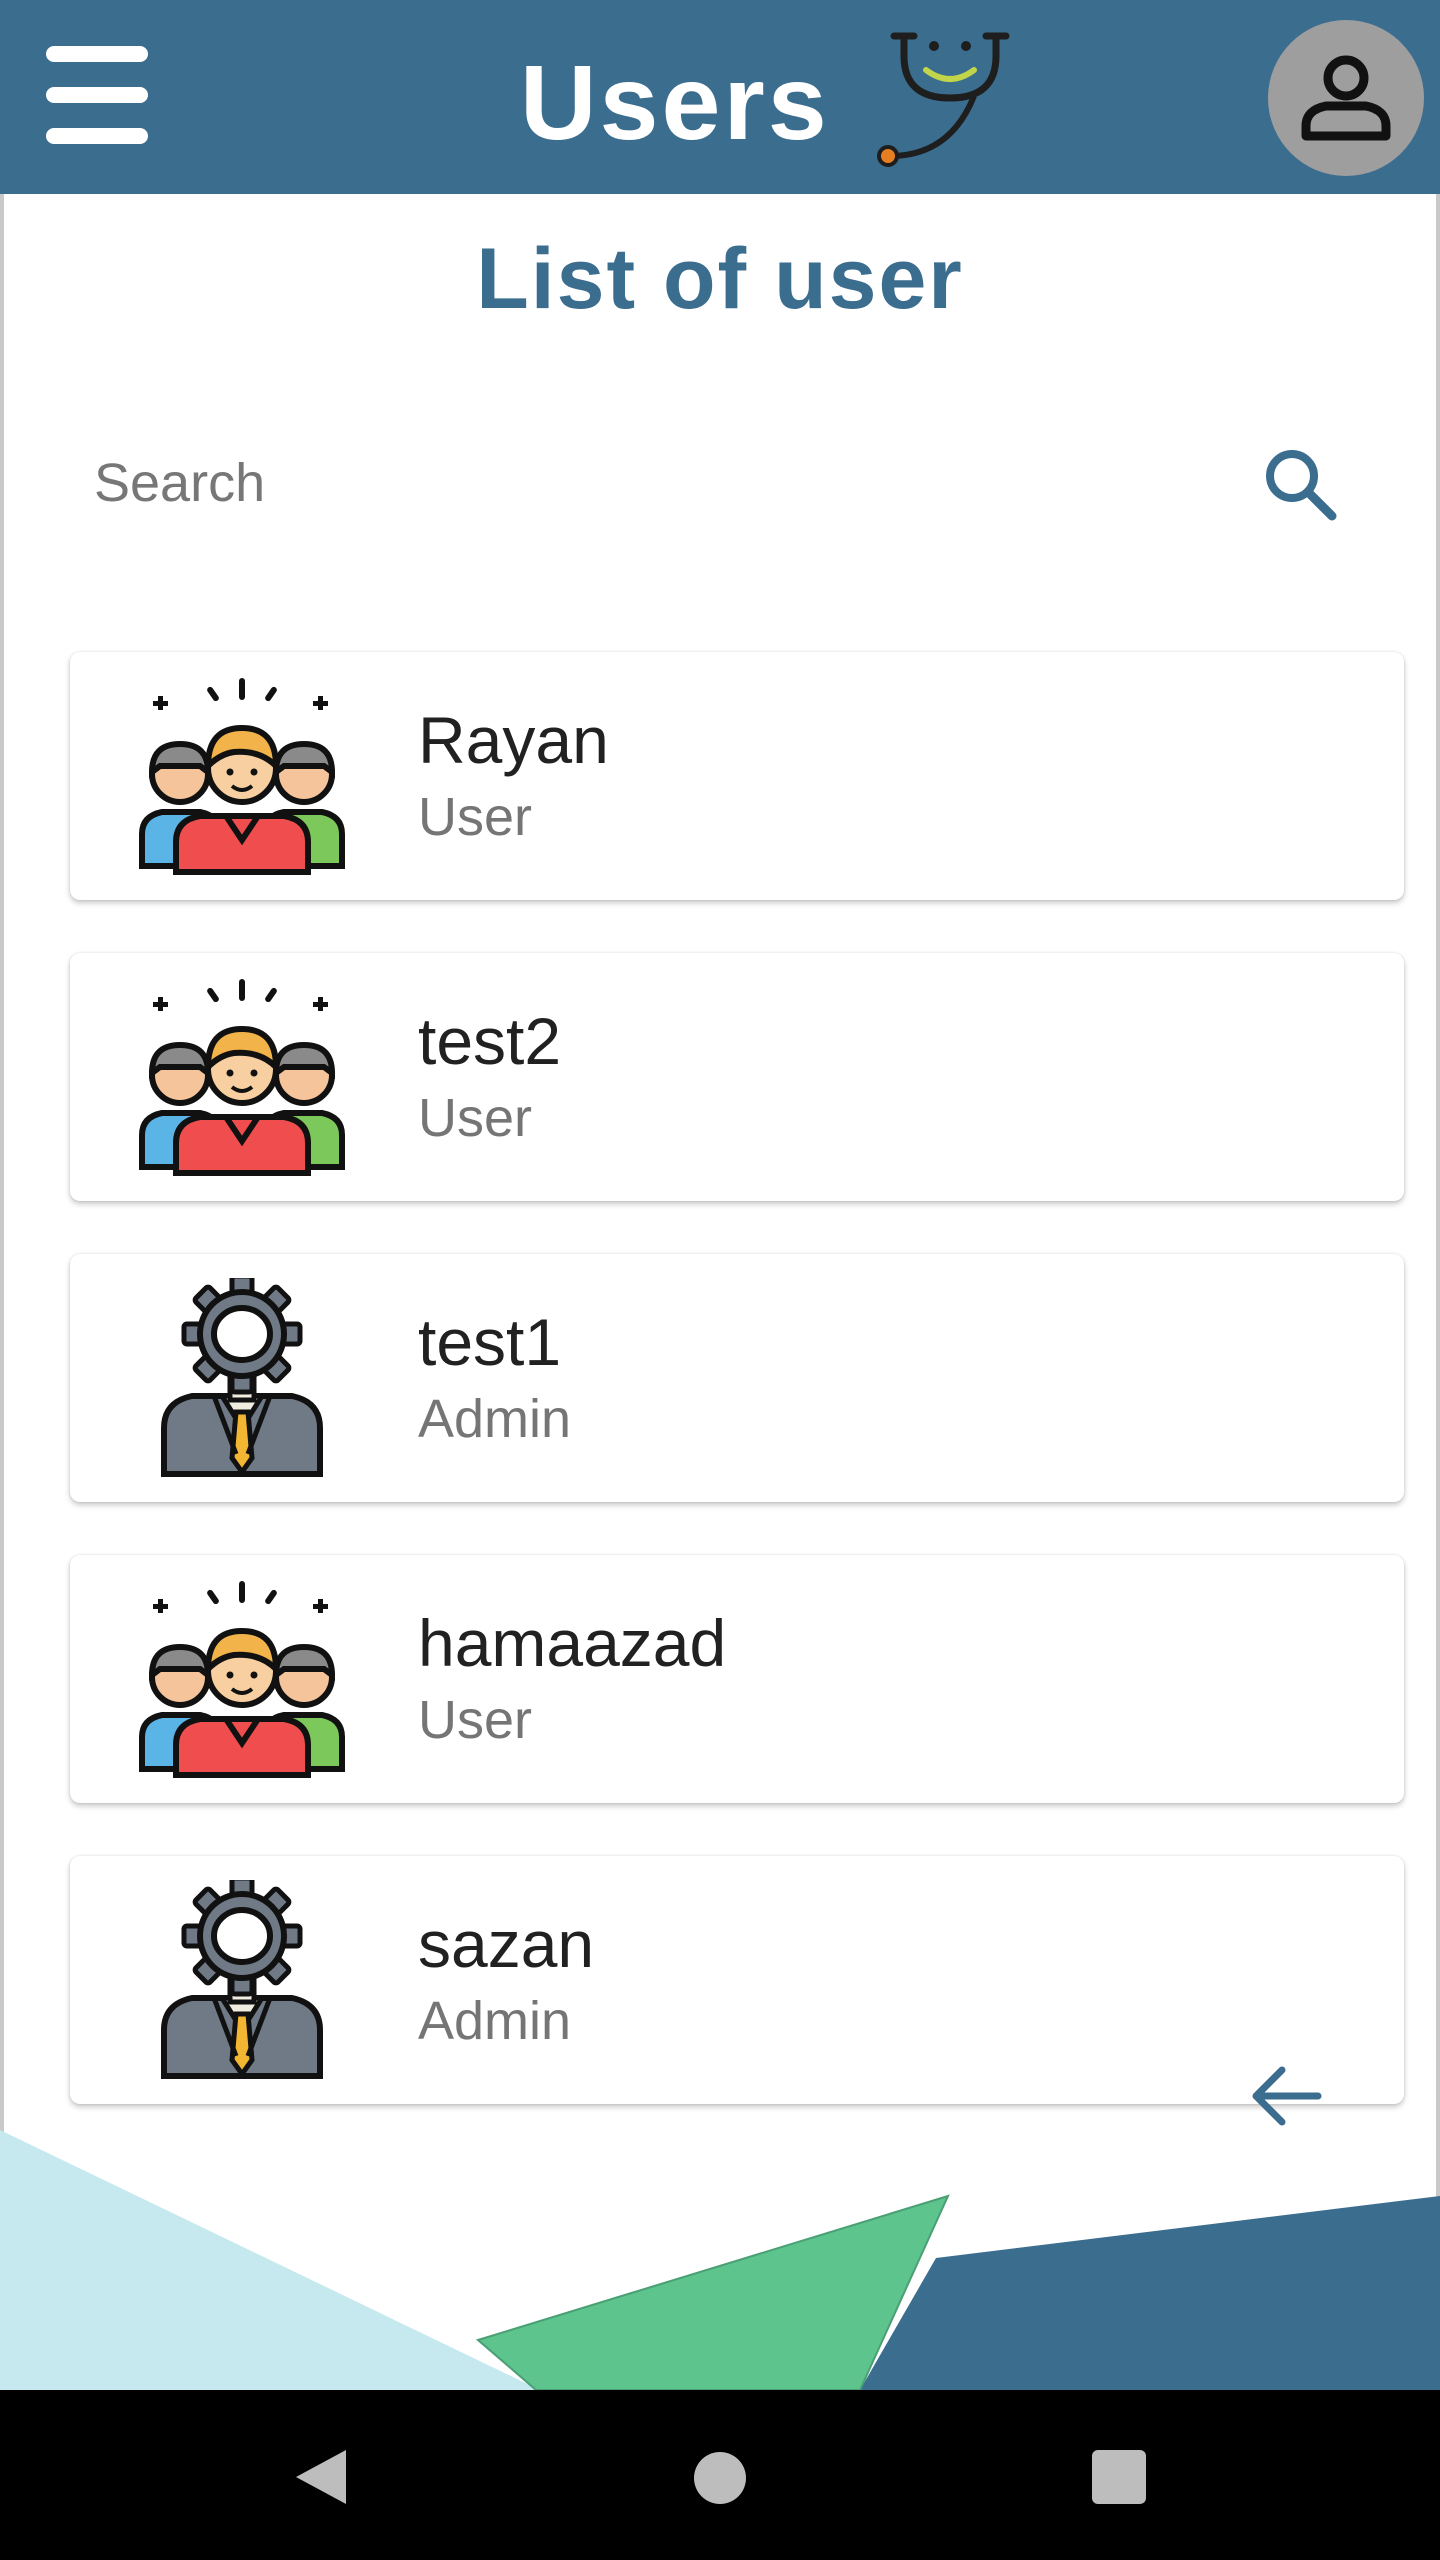  What do you see at coordinates (737, 1378) in the screenshot?
I see `user-card: test1 Admin` at bounding box center [737, 1378].